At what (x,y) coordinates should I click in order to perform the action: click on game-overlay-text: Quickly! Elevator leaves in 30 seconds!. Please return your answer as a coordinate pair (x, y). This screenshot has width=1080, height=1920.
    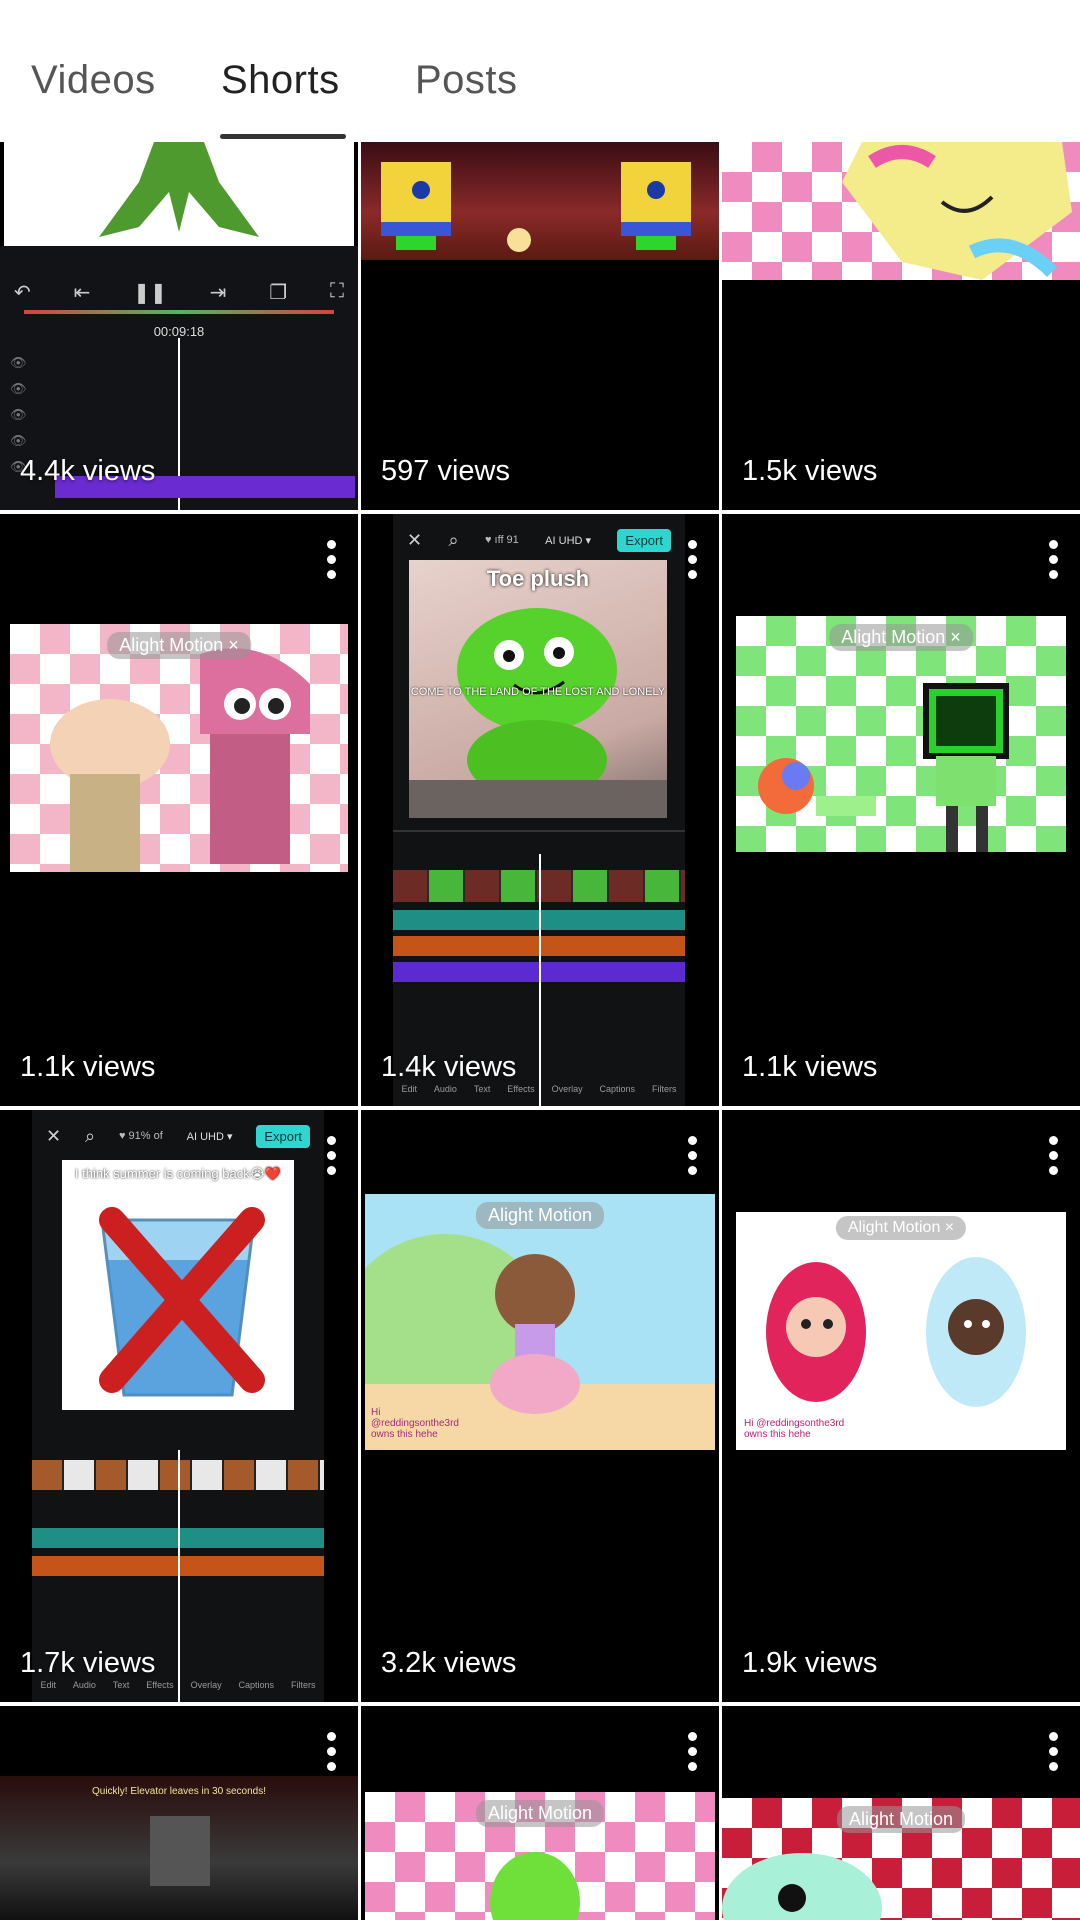
    Looking at the image, I should click on (179, 1791).